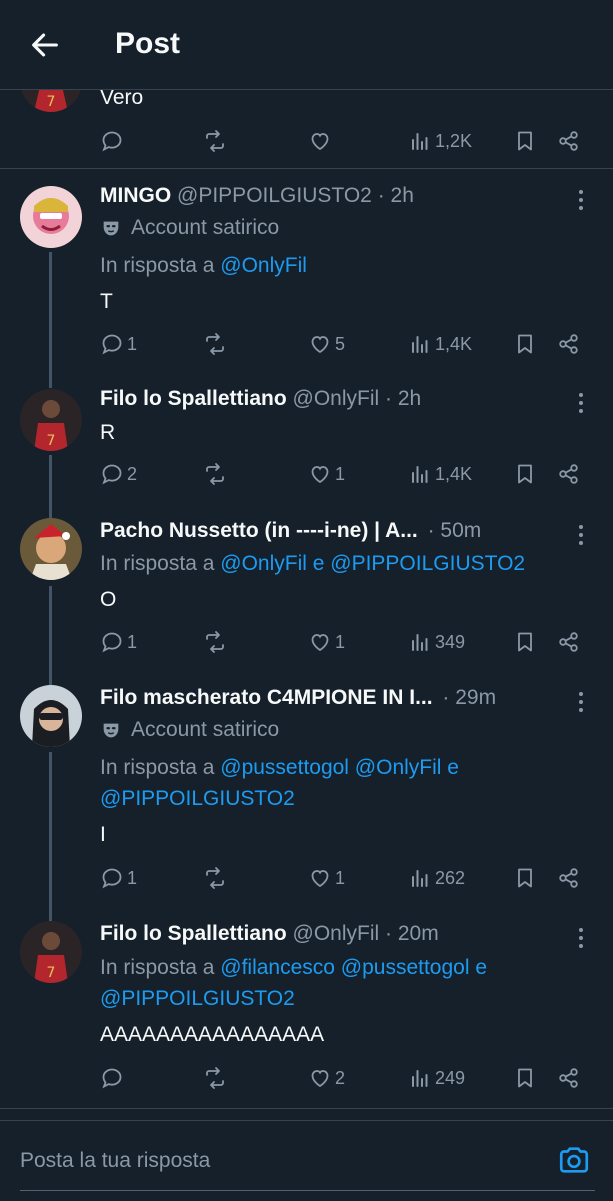 The height and width of the screenshot is (1201, 613). Describe the element at coordinates (51, 102) in the screenshot. I see `svg-text: 7` at that location.